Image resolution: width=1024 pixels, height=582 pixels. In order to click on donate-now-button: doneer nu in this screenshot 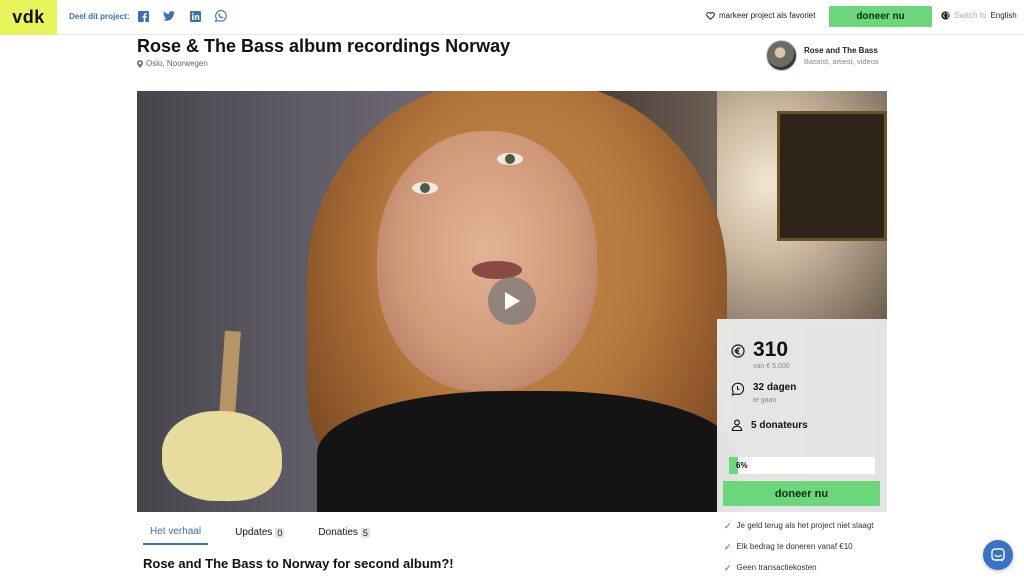, I will do `click(801, 493)`.